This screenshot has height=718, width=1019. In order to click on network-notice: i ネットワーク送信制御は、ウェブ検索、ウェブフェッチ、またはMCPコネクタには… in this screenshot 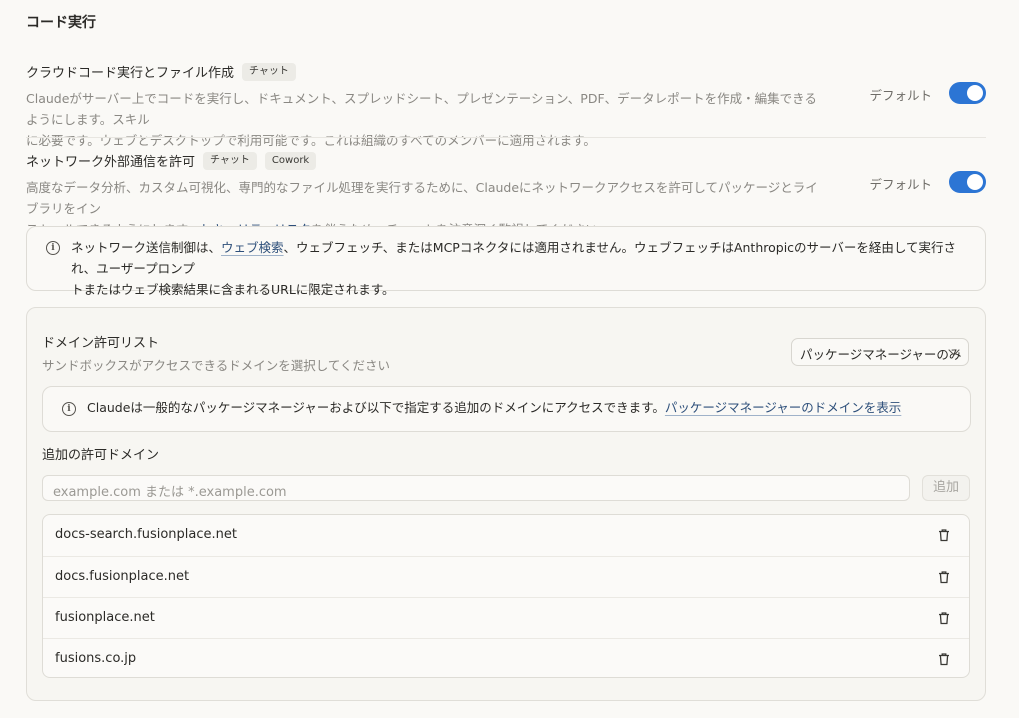, I will do `click(506, 261)`.